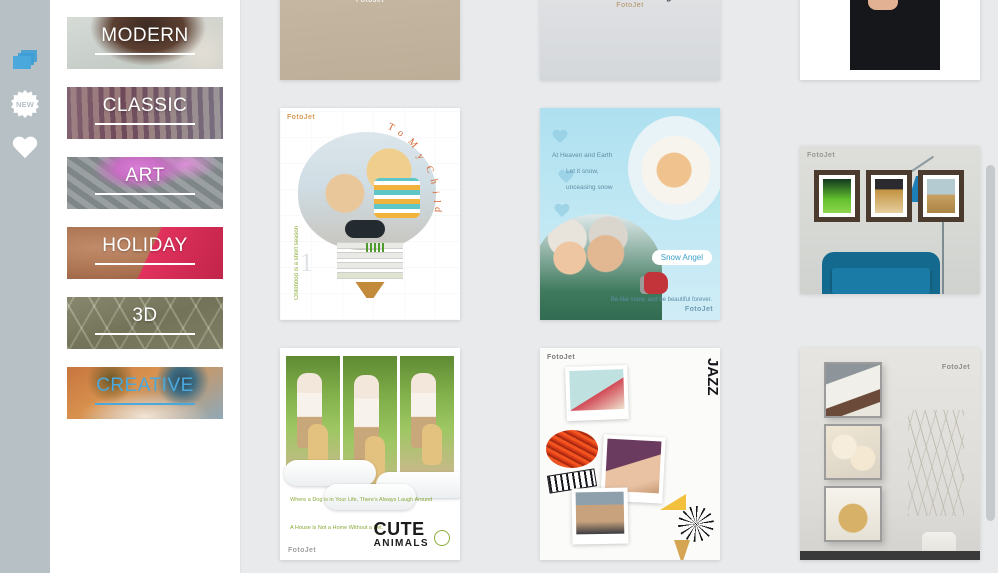 This screenshot has height=573, width=998. Describe the element at coordinates (145, 385) in the screenshot. I see `category-label: CREATIVE` at that location.